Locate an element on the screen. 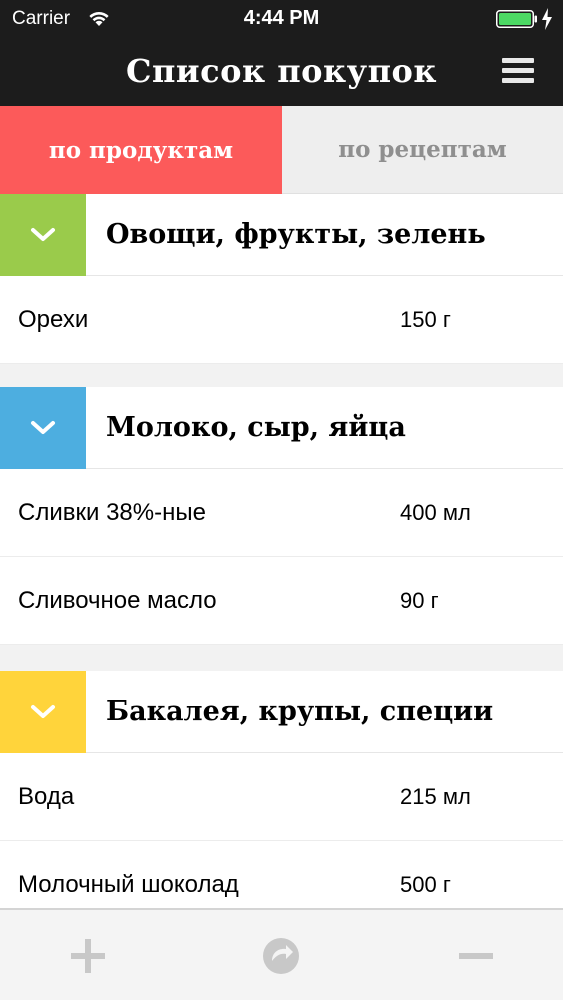 This screenshot has height=1000, width=563. category-header: Овощи, фрукты, зелень is located at coordinates (281, 235).